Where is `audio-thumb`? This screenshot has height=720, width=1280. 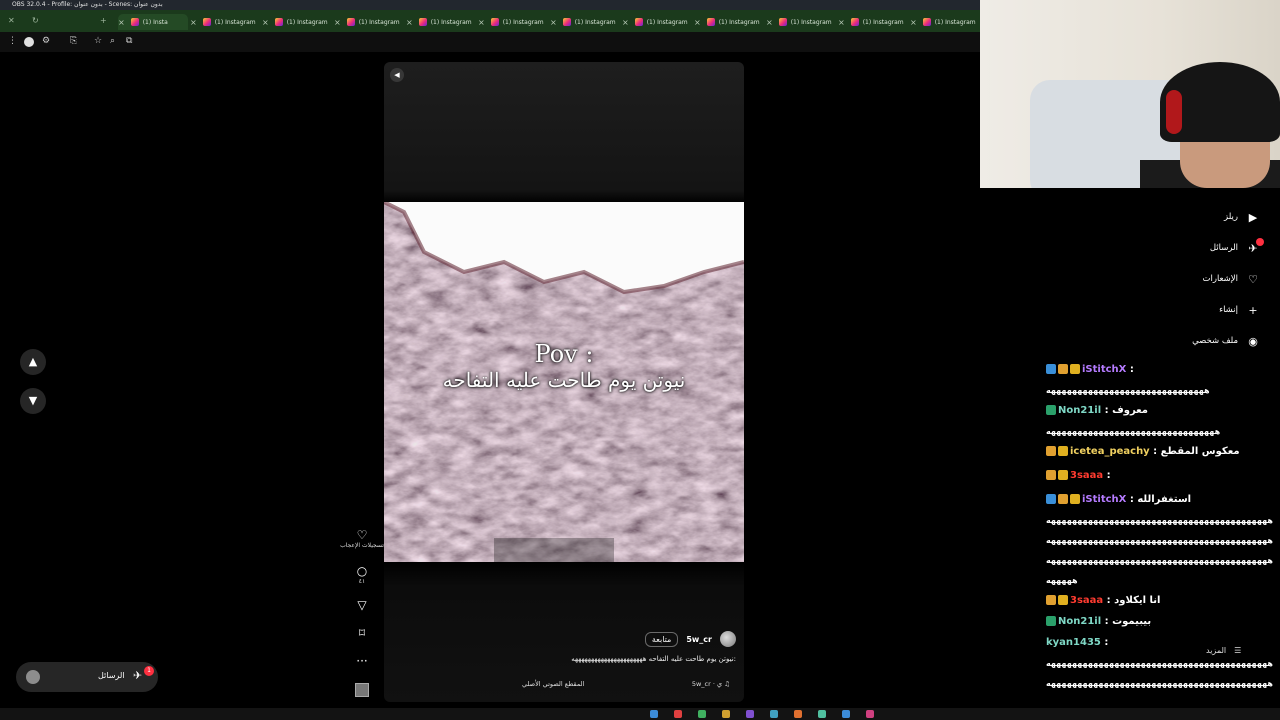
audio-thumb is located at coordinates (362, 691).